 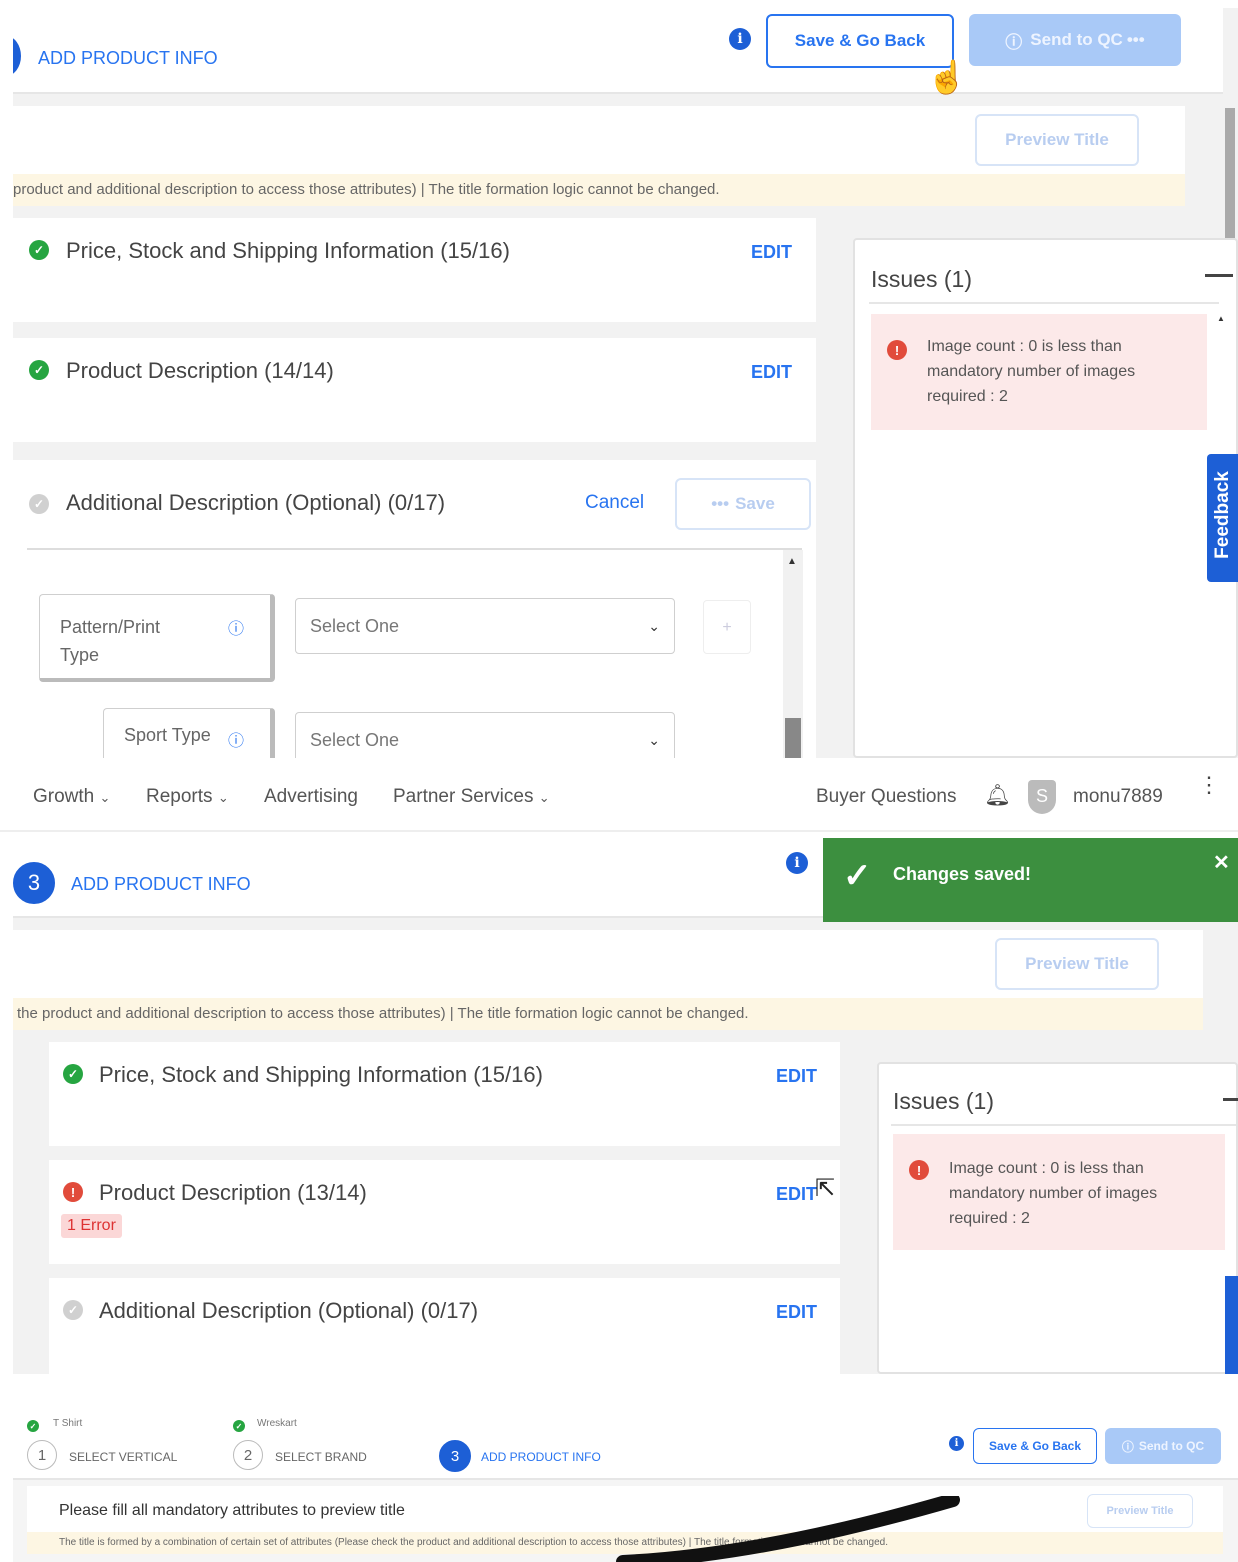 What do you see at coordinates (997, 796) in the screenshot?
I see `bell-icon: 🔔︎` at bounding box center [997, 796].